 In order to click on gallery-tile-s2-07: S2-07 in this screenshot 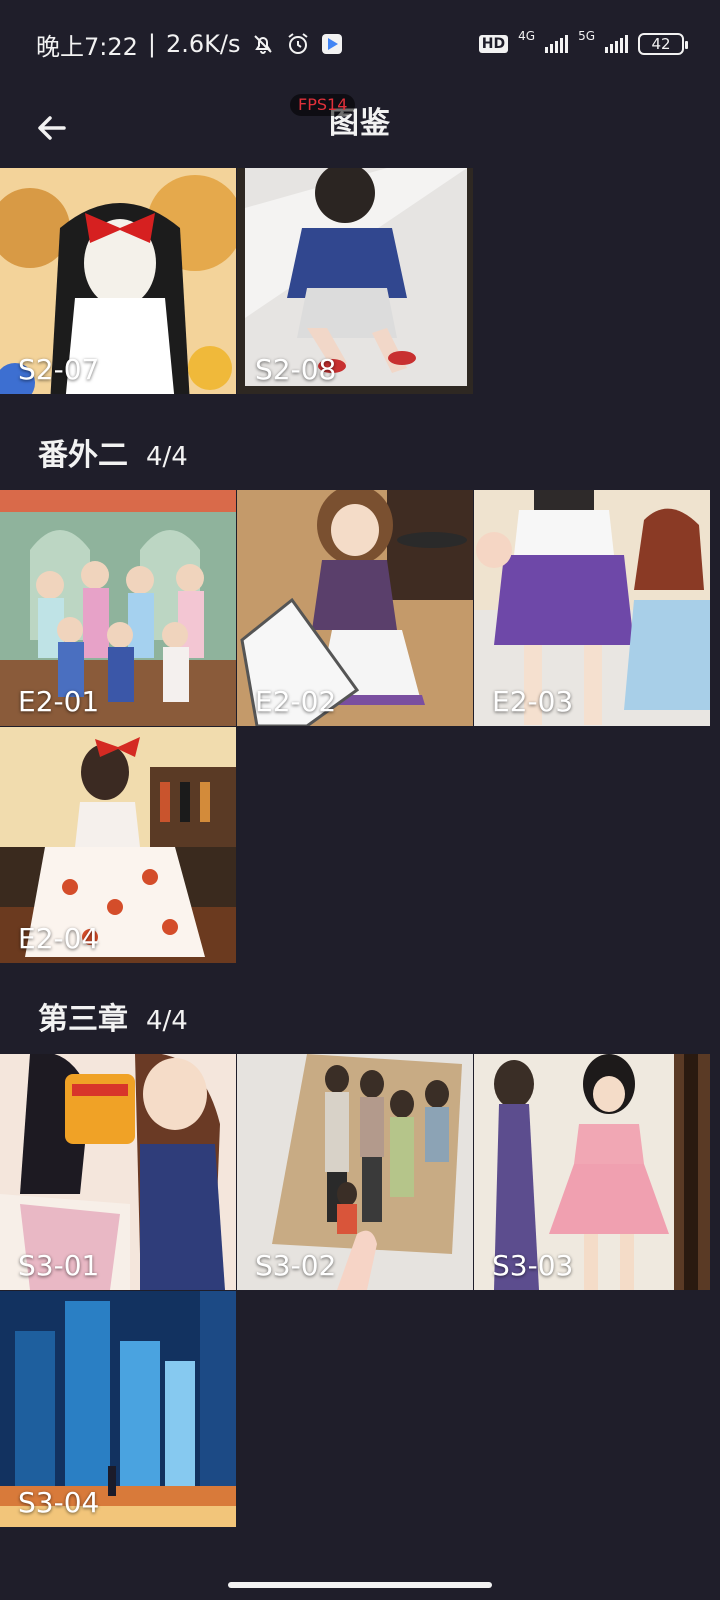, I will do `click(118, 281)`.